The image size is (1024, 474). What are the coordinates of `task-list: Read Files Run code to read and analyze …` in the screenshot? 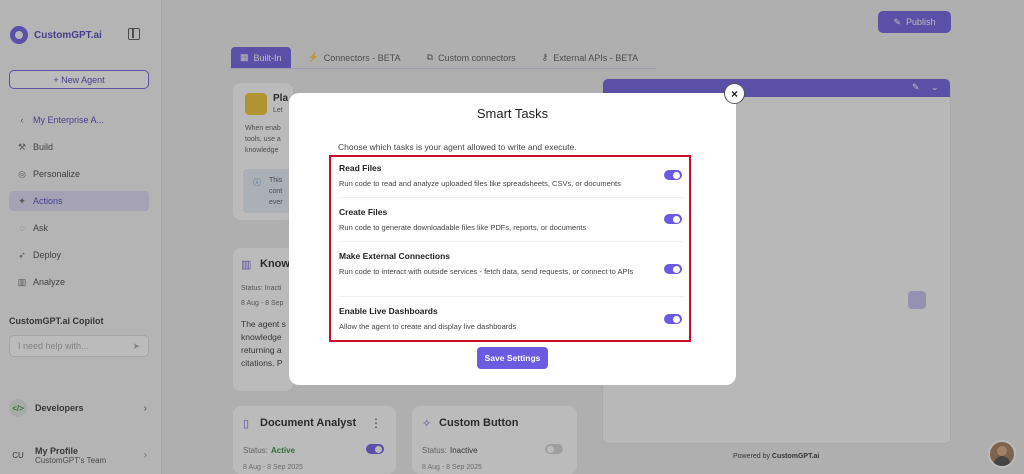 It's located at (510, 248).